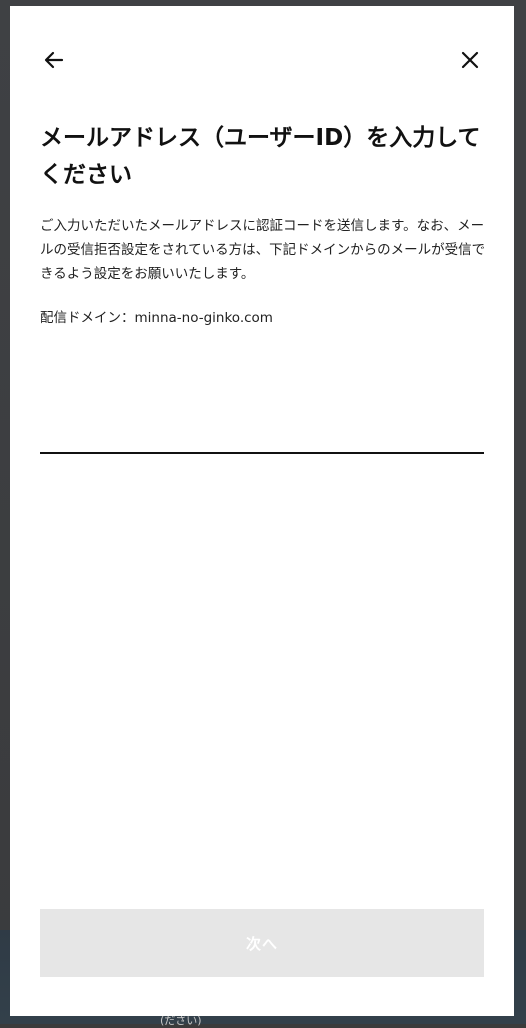 The height and width of the screenshot is (1028, 526). What do you see at coordinates (262, 943) in the screenshot?
I see `next-button: 次へ` at bounding box center [262, 943].